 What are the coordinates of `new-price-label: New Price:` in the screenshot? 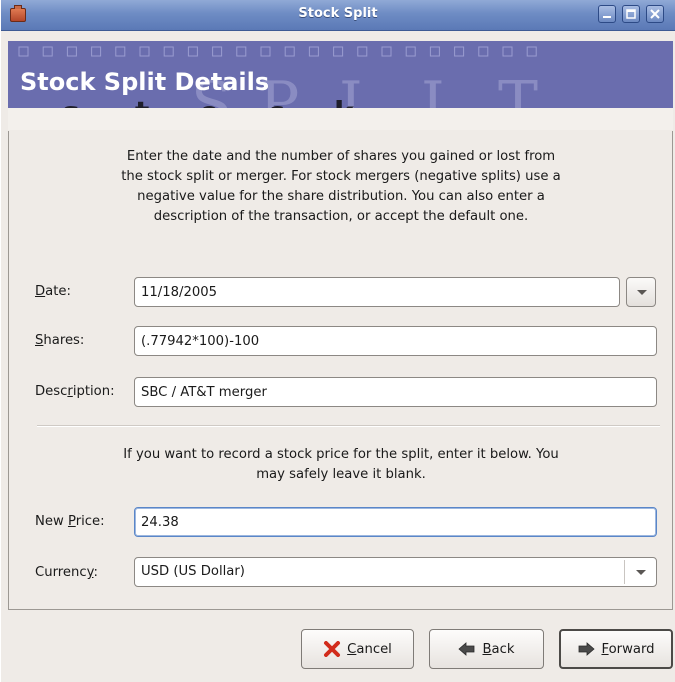 It's located at (70, 521).